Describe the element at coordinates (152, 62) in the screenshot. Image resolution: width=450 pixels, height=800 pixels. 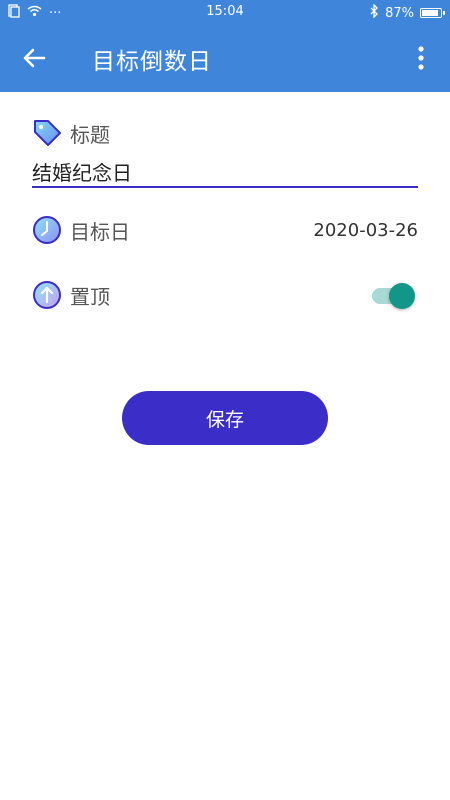
I see `page-title: 目标倒数日` at that location.